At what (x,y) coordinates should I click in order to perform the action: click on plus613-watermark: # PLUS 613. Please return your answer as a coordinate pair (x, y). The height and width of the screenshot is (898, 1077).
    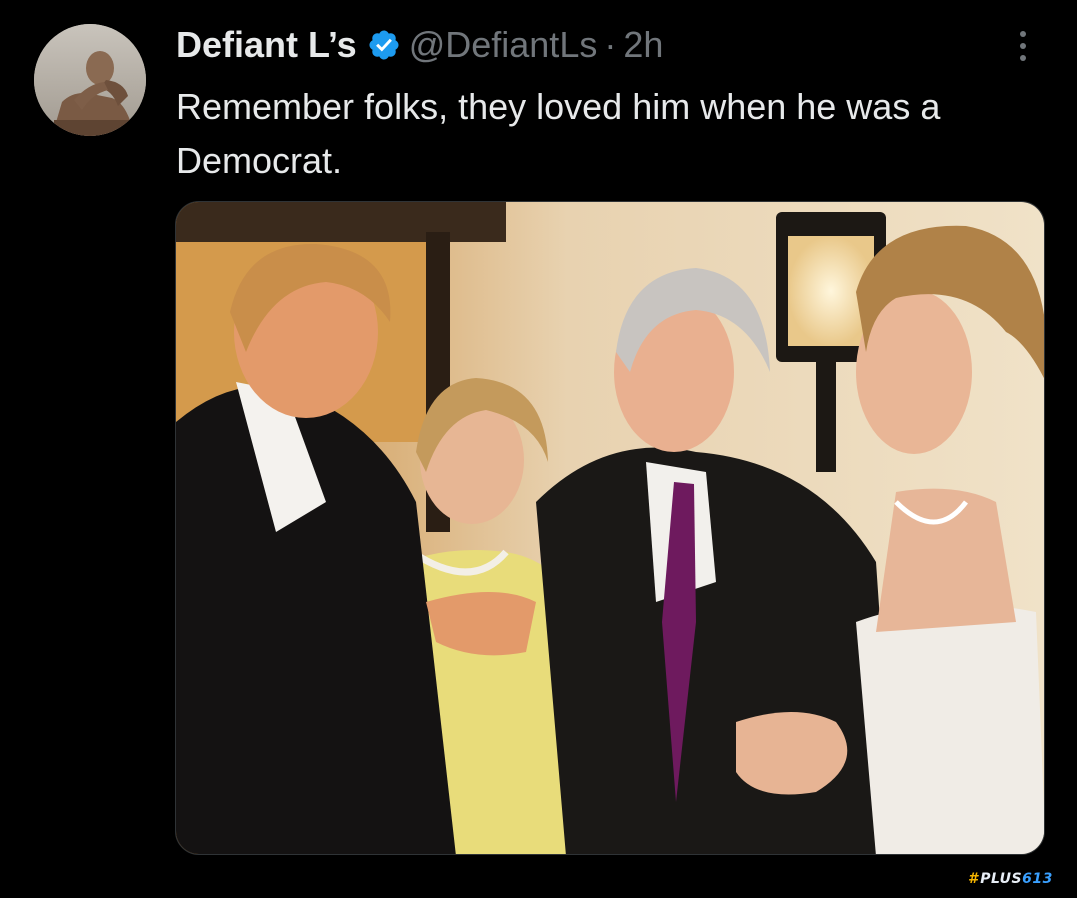
    Looking at the image, I should click on (1010, 879).